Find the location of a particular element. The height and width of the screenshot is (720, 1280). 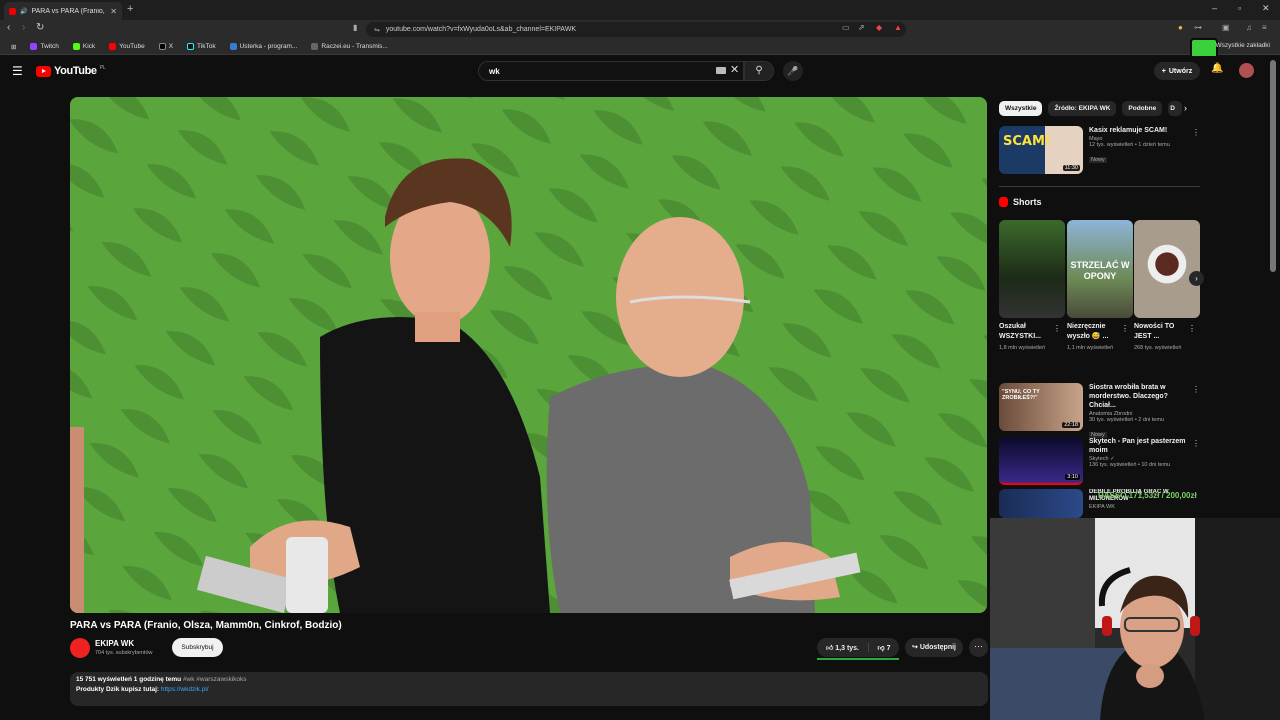

video-thumbnail: 3:10 is located at coordinates (1041, 461).